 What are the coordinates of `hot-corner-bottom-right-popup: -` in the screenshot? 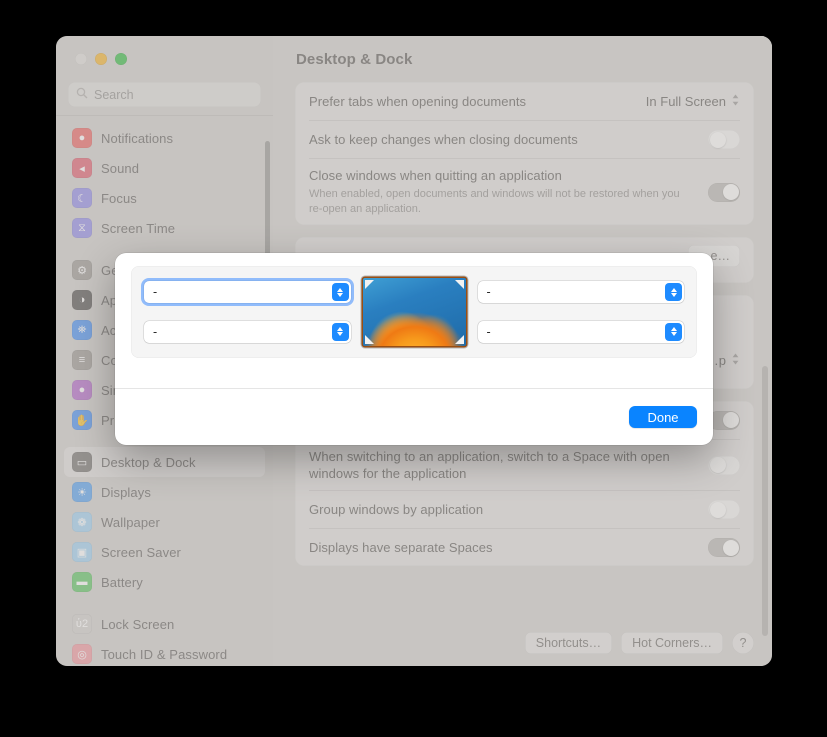 It's located at (580, 331).